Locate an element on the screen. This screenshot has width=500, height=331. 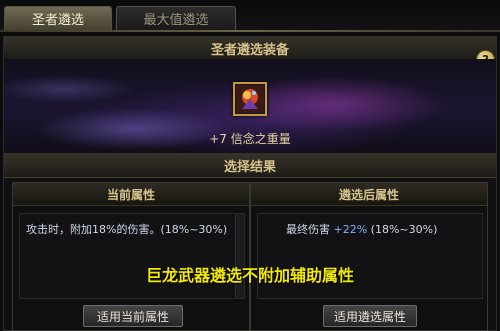
after-panel-title: 遴选后属性 is located at coordinates (369, 194).